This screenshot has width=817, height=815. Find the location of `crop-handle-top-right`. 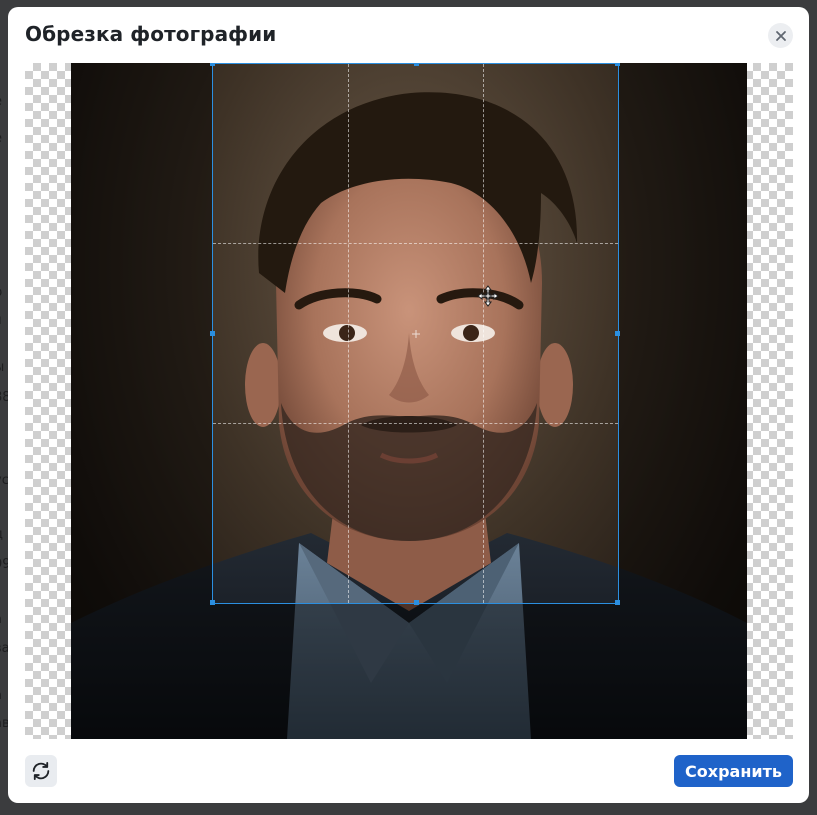

crop-handle-top-right is located at coordinates (617, 64).